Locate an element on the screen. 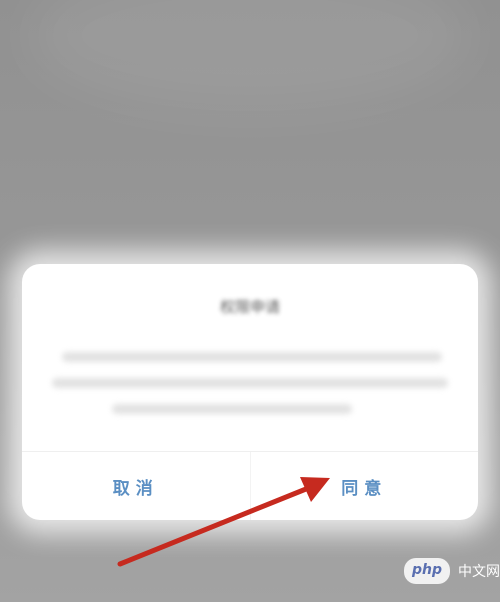 The height and width of the screenshot is (602, 500). dialog-body-text is located at coordinates (250, 391).